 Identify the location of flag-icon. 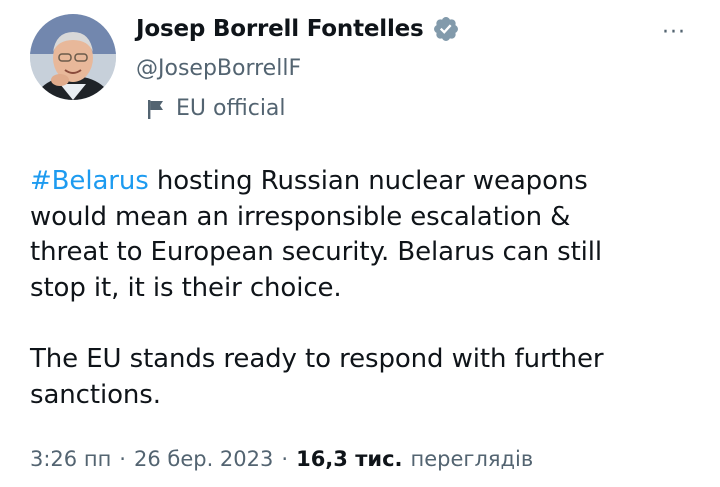
(156, 109).